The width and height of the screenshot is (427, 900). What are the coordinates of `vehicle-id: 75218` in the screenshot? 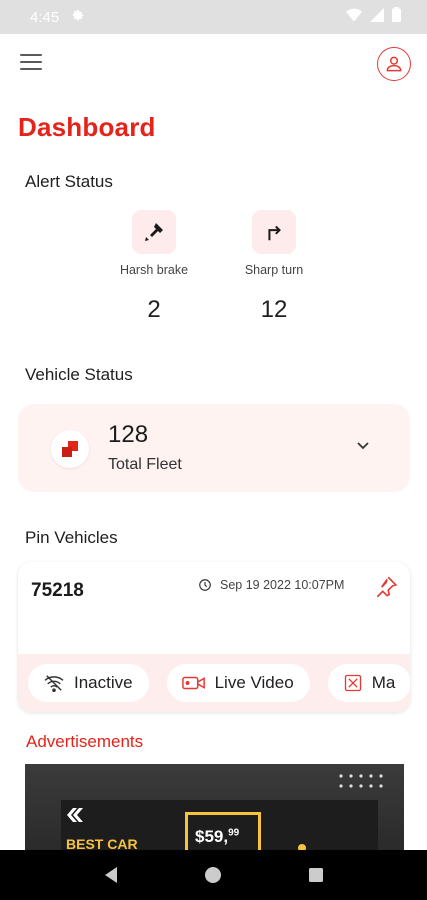 It's located at (57, 590).